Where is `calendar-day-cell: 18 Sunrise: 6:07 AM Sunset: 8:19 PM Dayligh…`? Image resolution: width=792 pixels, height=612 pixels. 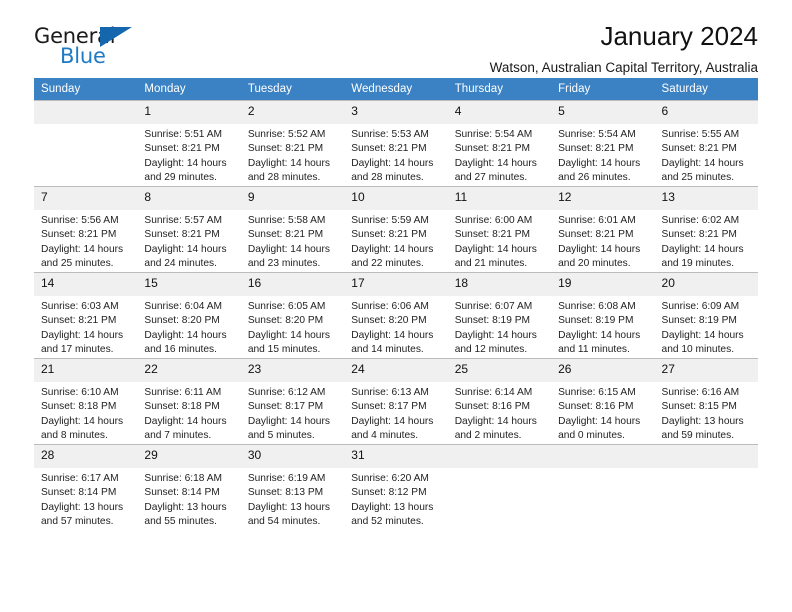
calendar-day-cell: 18 Sunrise: 6:07 AM Sunset: 8:19 PM Dayligh… is located at coordinates (499, 315).